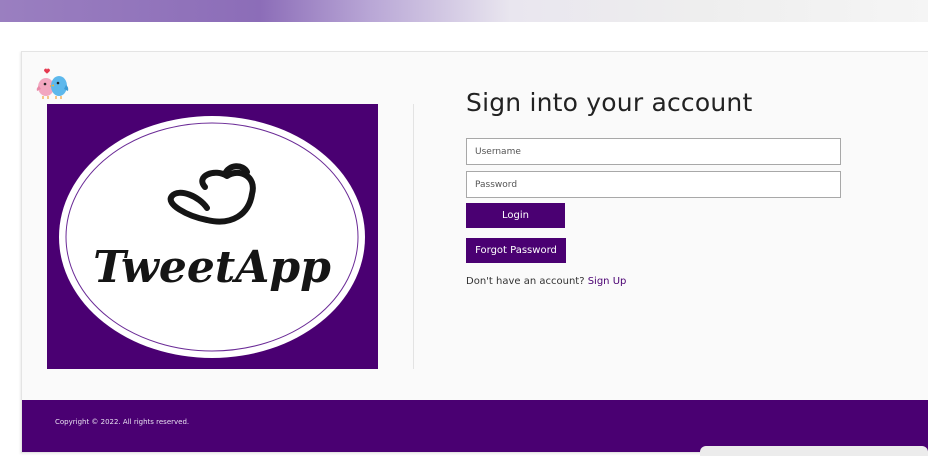 The image size is (928, 456). I want to click on vertical-divider, so click(413, 236).